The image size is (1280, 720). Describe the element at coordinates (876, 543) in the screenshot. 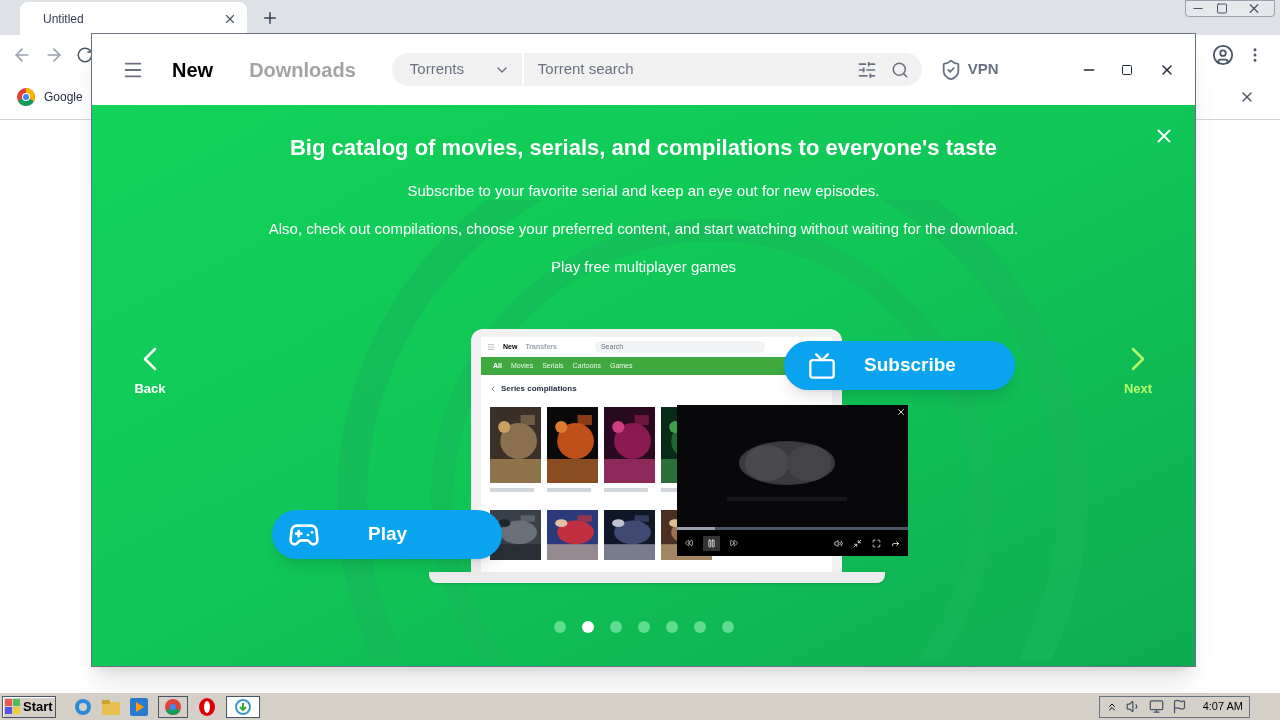

I see `fullscreen-icon` at that location.